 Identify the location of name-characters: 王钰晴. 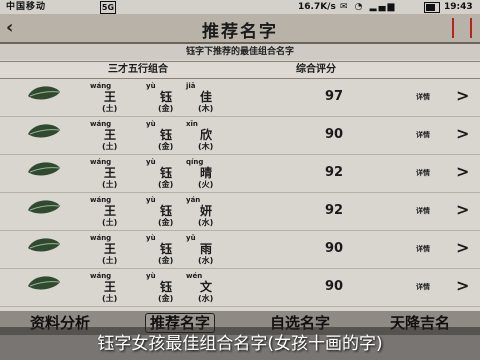
(180, 173).